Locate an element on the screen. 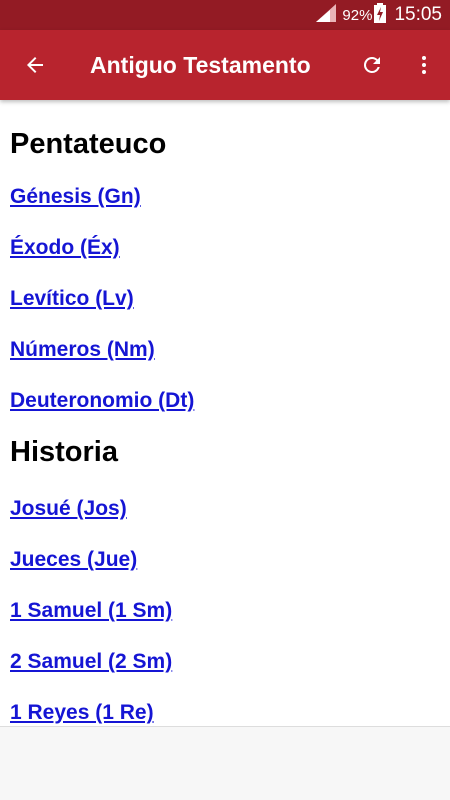 This screenshot has width=450, height=800. section-heading-historia: Historia is located at coordinates (64, 452).